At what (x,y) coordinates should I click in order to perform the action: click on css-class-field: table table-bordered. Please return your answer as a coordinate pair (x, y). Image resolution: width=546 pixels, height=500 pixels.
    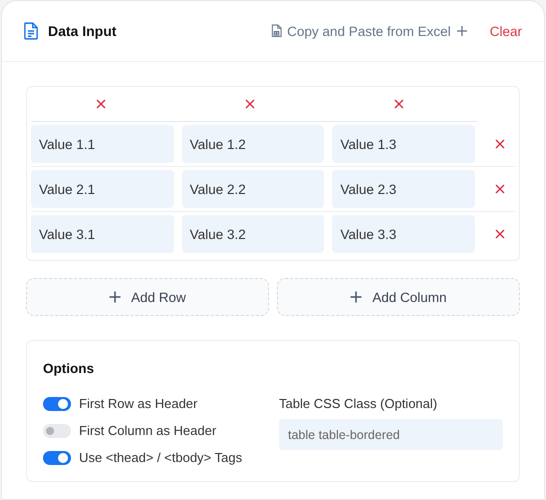
    Looking at the image, I should click on (391, 434).